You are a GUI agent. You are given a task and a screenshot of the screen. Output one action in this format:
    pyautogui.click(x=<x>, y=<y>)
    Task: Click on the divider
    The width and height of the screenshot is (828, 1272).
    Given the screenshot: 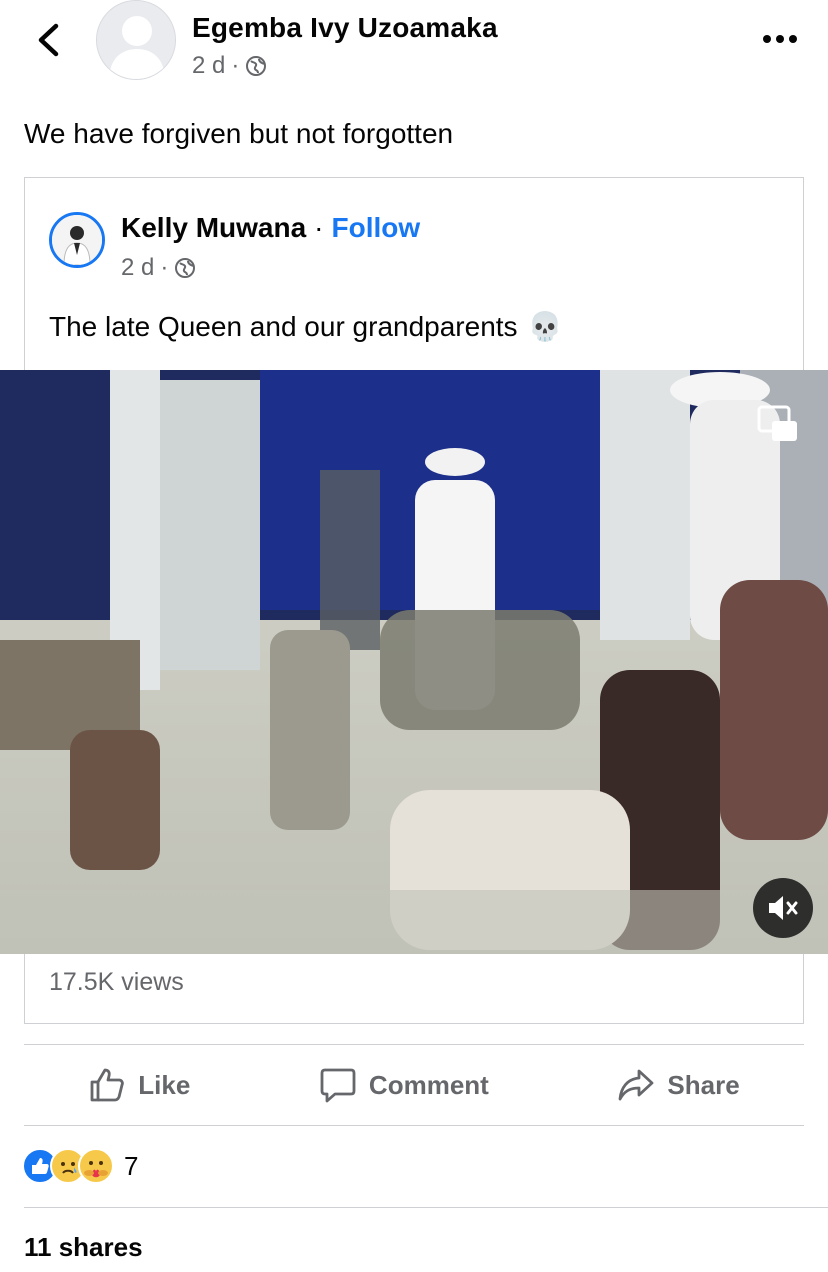 What is the action you would take?
    pyautogui.click(x=426, y=1207)
    